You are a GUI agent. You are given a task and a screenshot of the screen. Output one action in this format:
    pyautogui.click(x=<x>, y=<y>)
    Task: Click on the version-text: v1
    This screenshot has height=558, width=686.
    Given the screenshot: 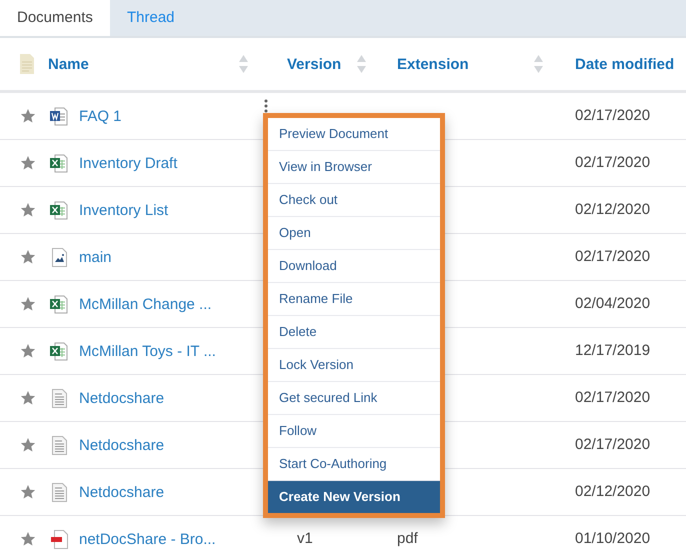 What is the action you would take?
    pyautogui.click(x=305, y=538)
    